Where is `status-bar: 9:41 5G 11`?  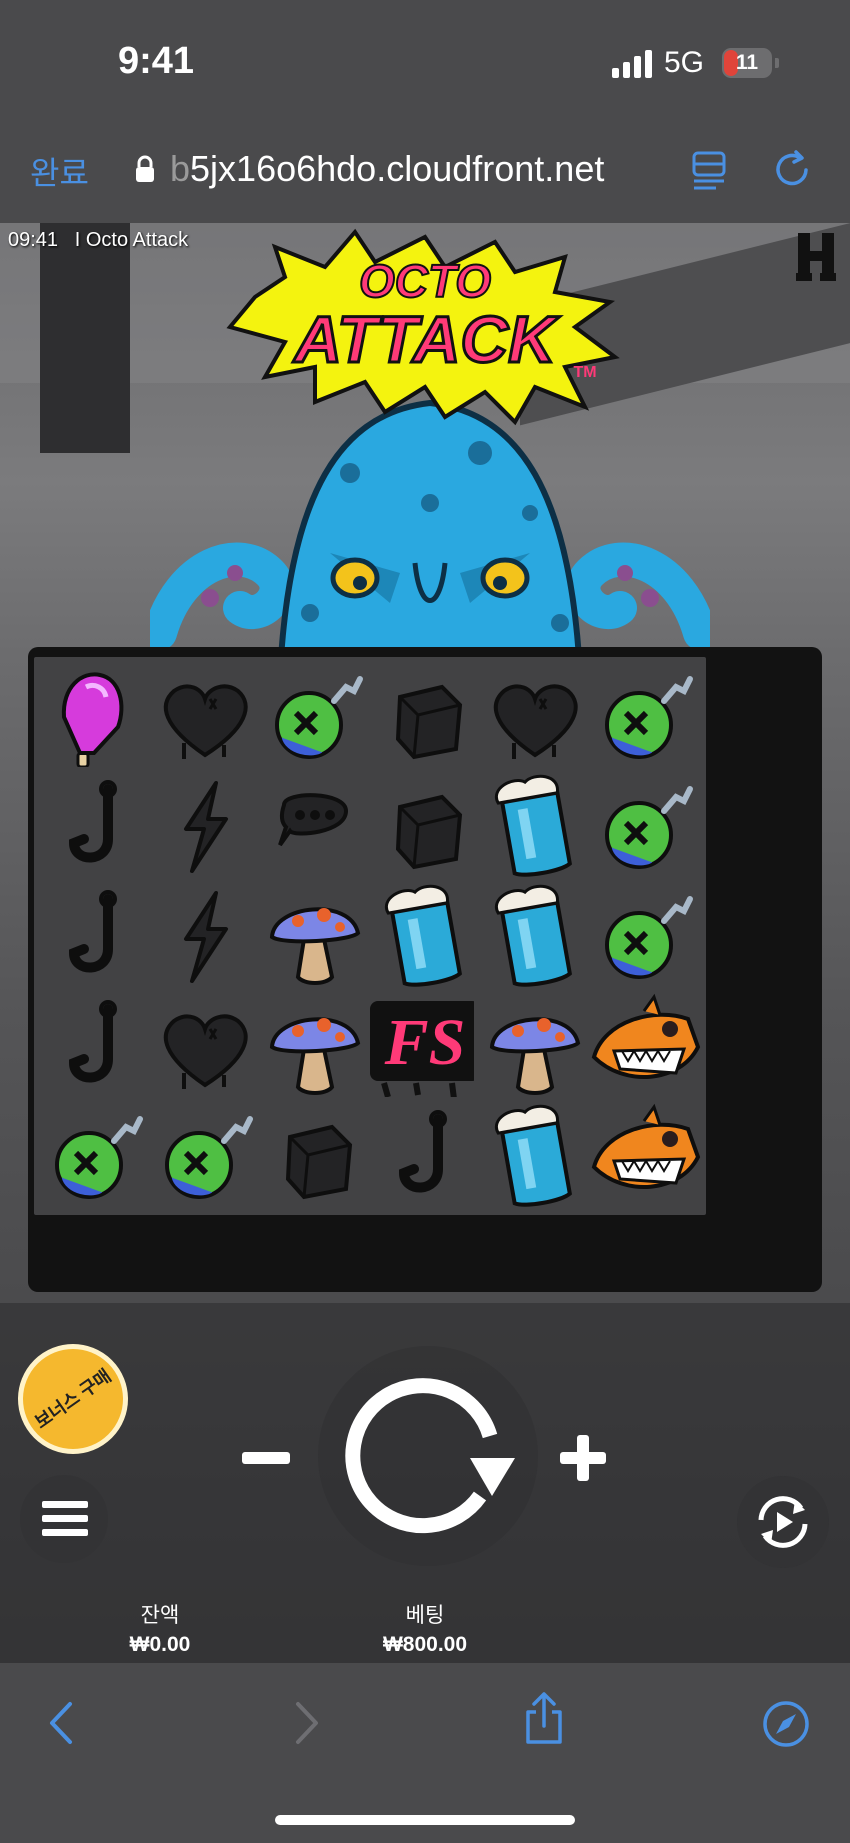 status-bar: 9:41 5G 11 is located at coordinates (425, 59).